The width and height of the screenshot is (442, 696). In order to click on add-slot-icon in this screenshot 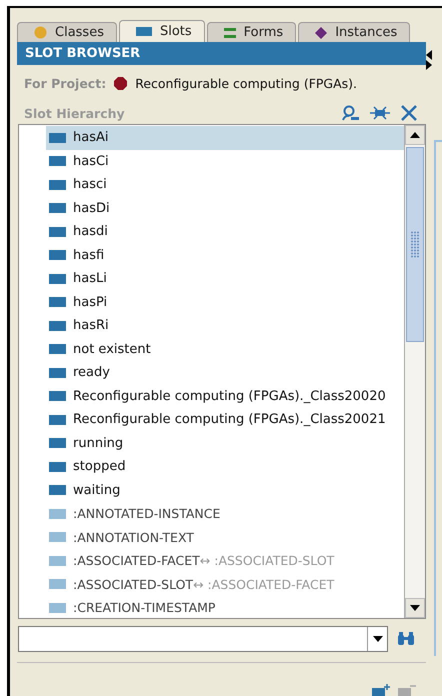, I will do `click(381, 690)`.